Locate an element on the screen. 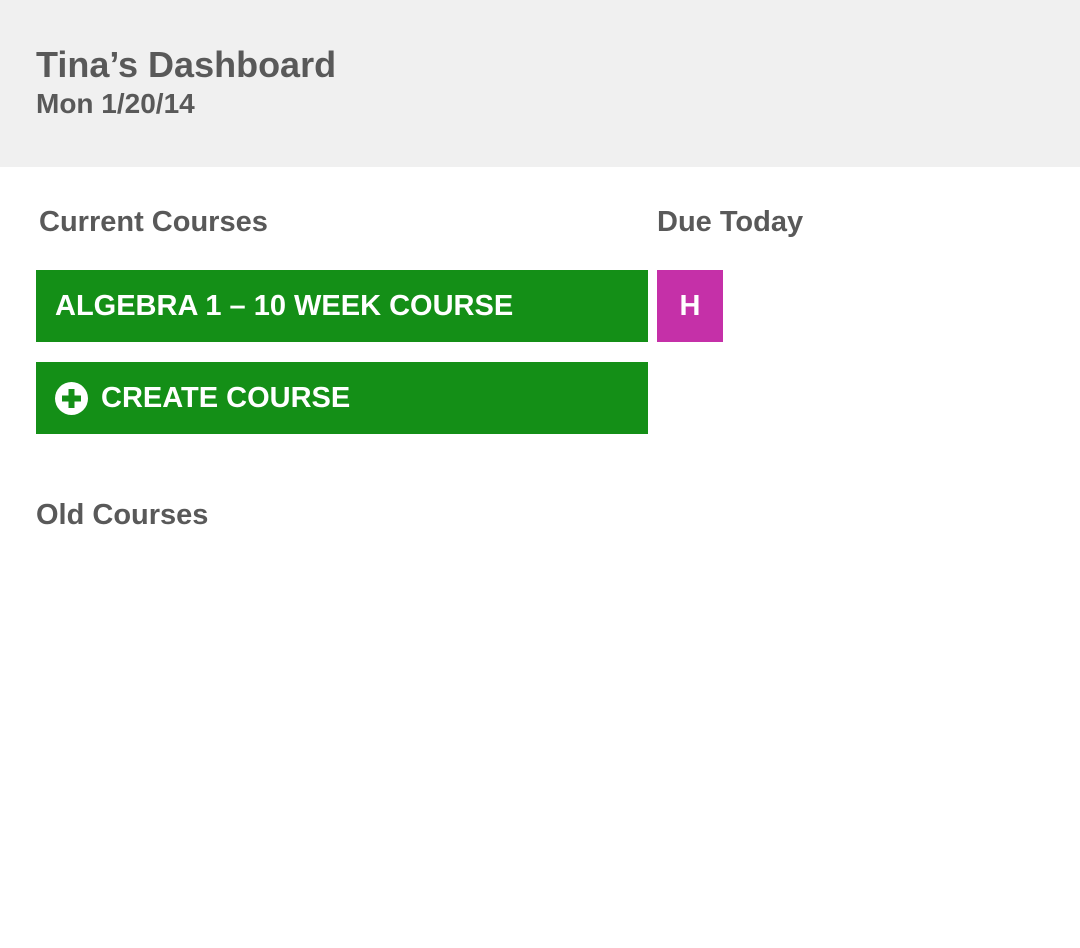 This screenshot has width=1080, height=948. due-today-heading: Due Today is located at coordinates (730, 222).